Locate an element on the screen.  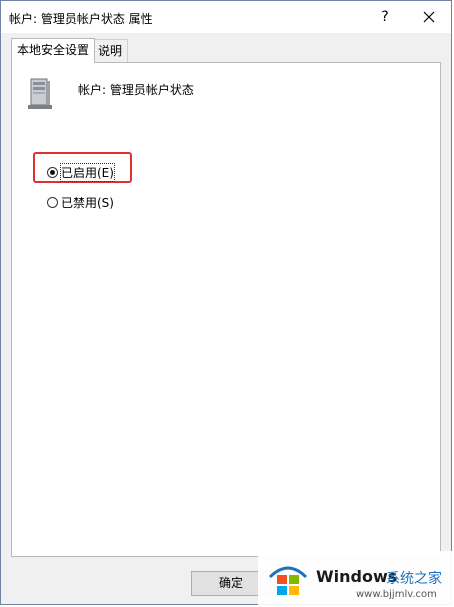
title-bar: 帐户: 管理员帐户状态 属性 ? is located at coordinates (226, 17).